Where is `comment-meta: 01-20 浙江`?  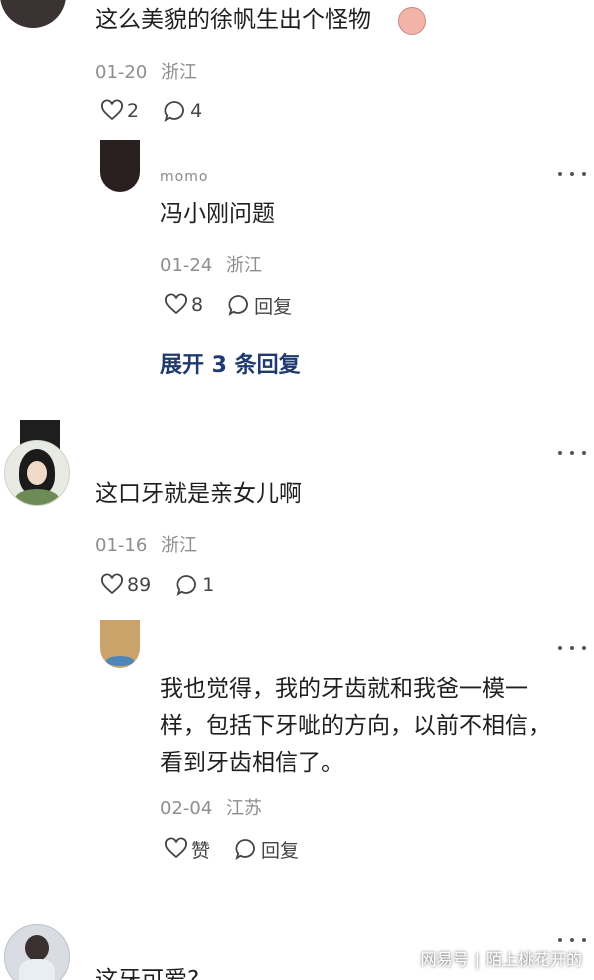
comment-meta: 01-20 浙江 is located at coordinates (146, 71).